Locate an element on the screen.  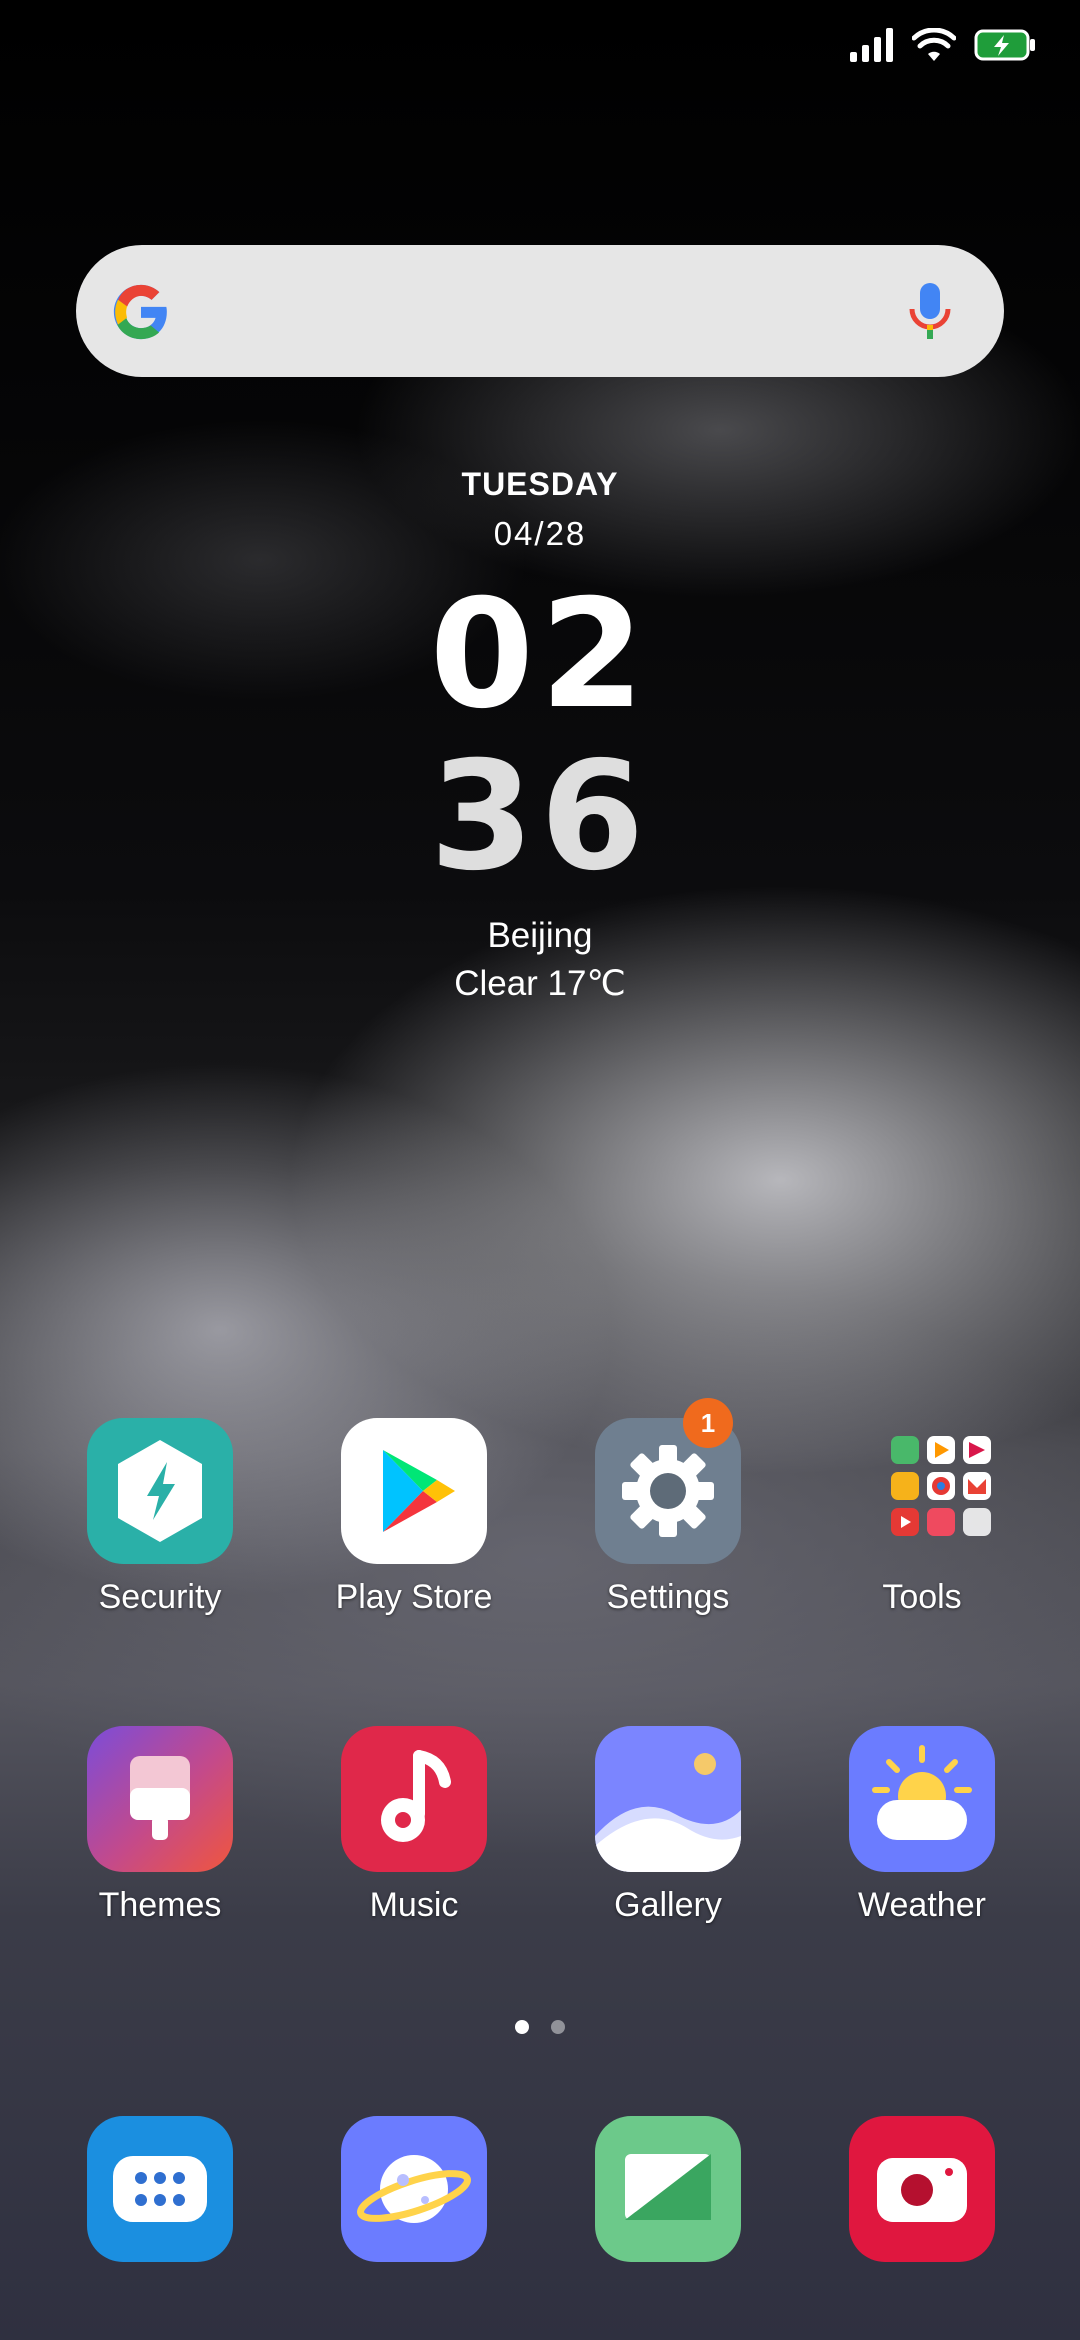
dock-messages is located at coordinates (668, 2189).